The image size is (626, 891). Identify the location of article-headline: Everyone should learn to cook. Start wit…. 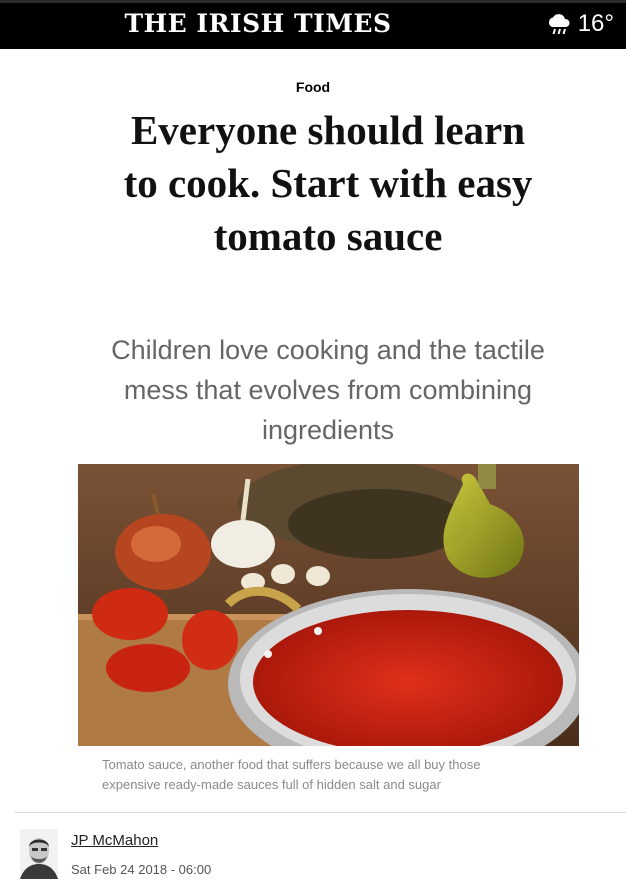
(328, 183).